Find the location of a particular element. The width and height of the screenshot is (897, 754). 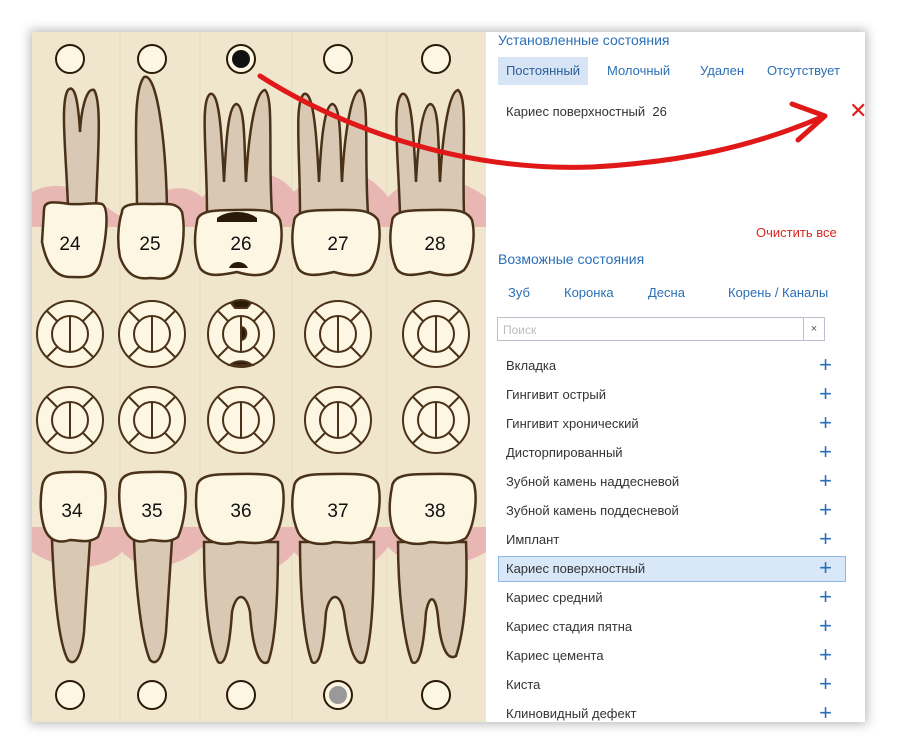

list-item: Зубной камень наддесневой + is located at coordinates (672, 482).